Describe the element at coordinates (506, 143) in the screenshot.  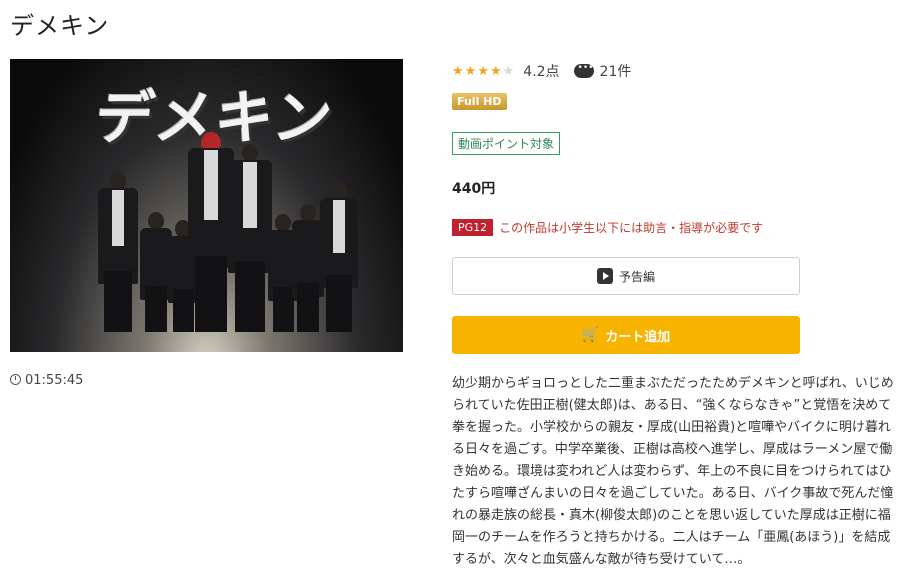
I see `video-point-badge: 動画ポイント対象` at that location.